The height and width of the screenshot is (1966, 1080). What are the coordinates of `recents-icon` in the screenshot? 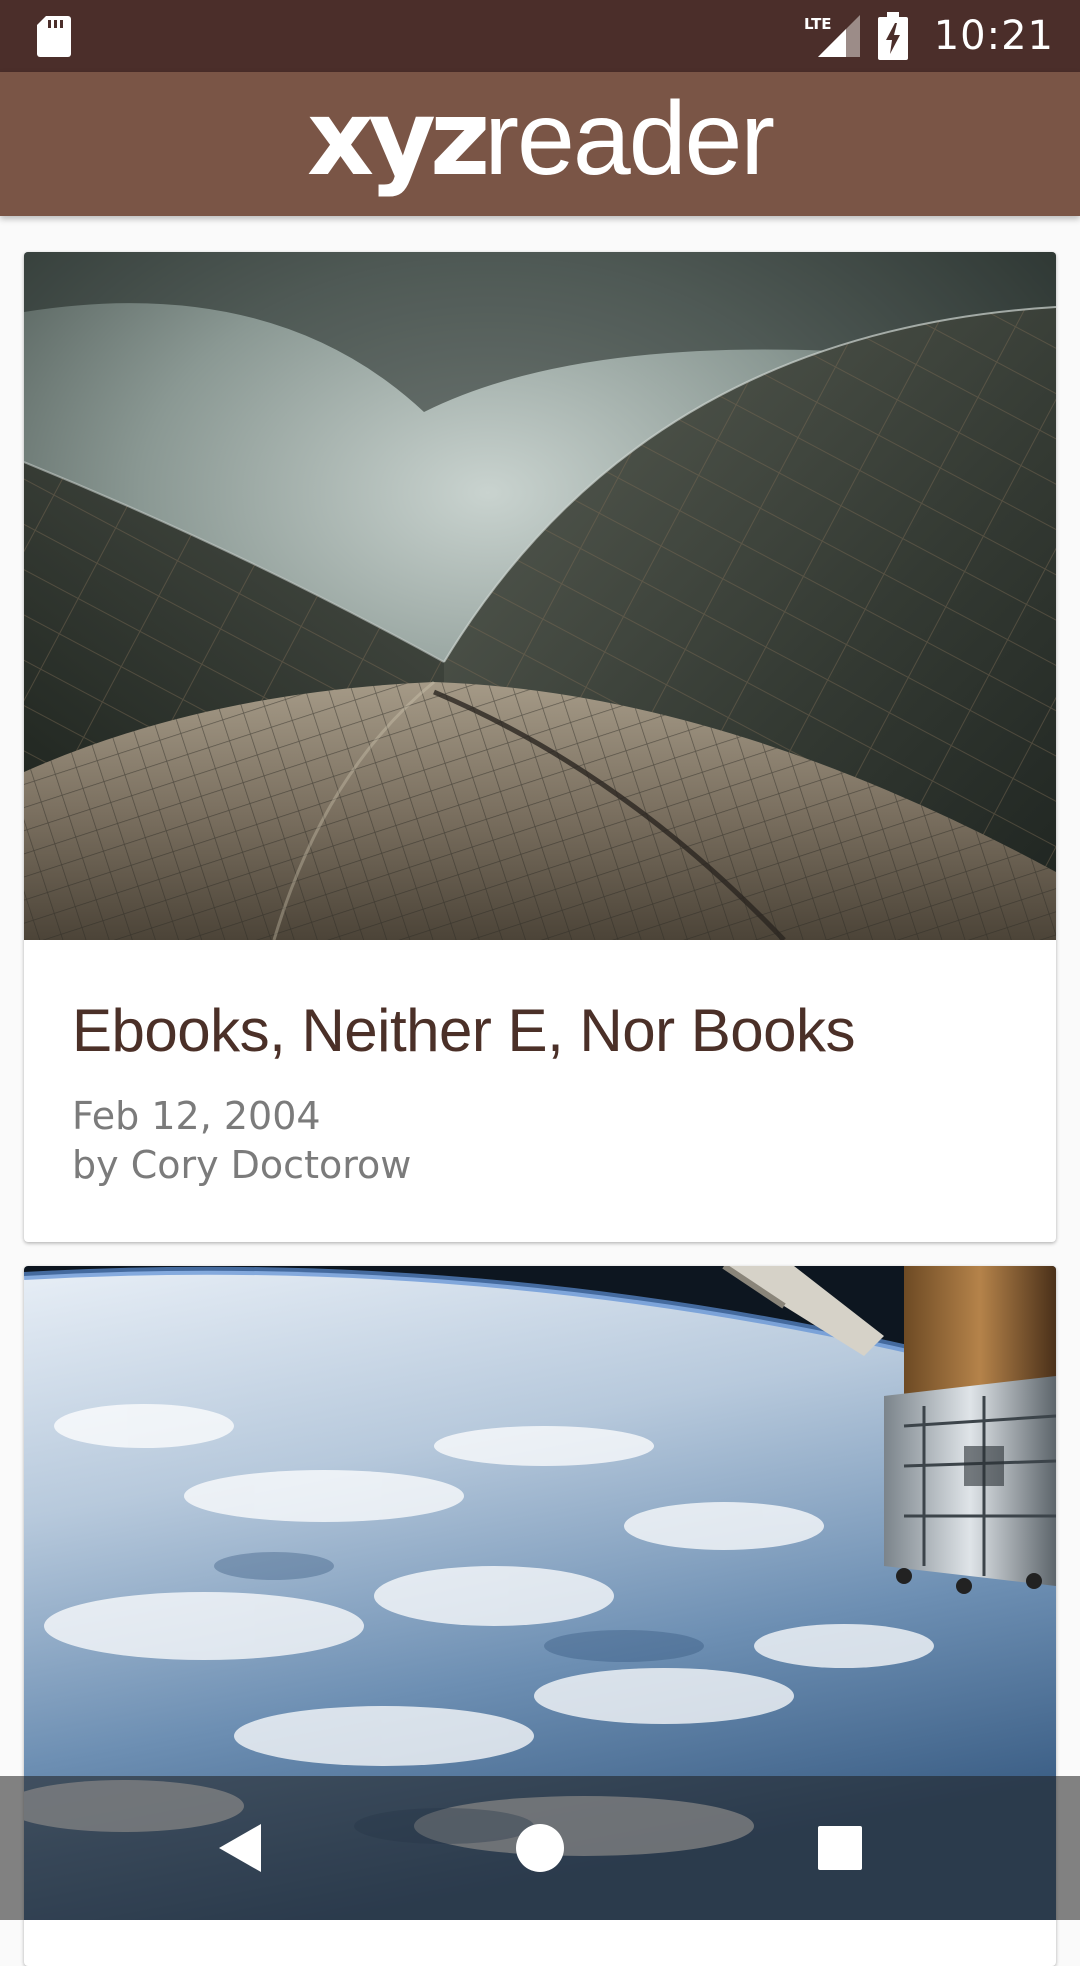 It's located at (840, 1848).